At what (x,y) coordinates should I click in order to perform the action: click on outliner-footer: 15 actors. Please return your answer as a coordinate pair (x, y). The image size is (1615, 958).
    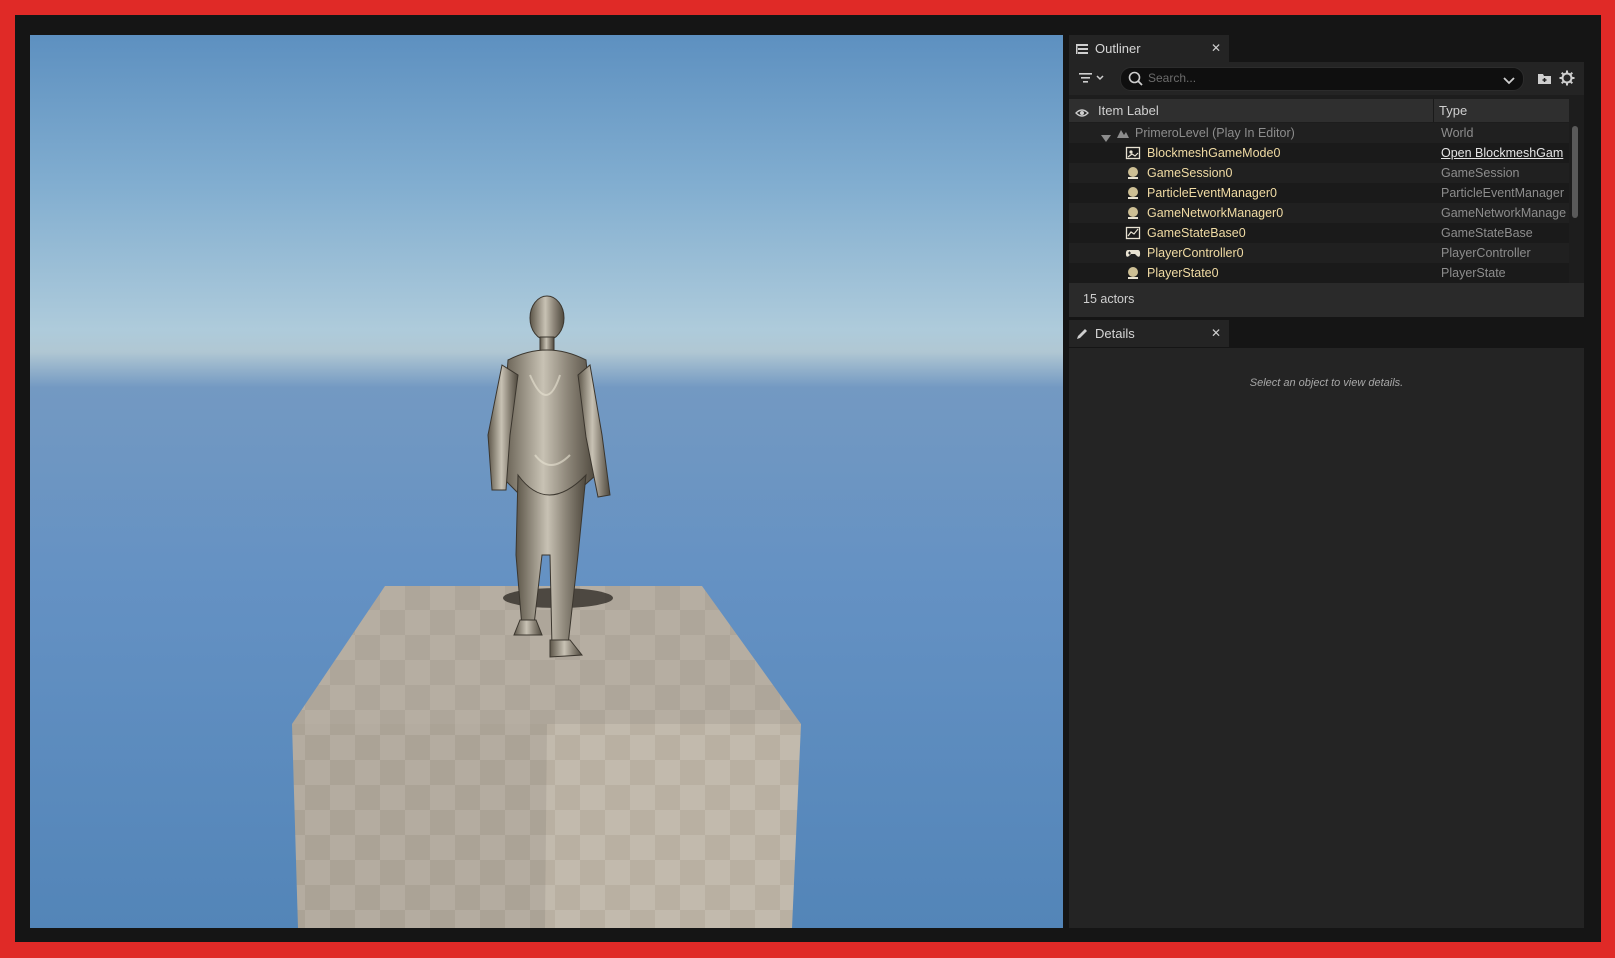
    Looking at the image, I should click on (1326, 300).